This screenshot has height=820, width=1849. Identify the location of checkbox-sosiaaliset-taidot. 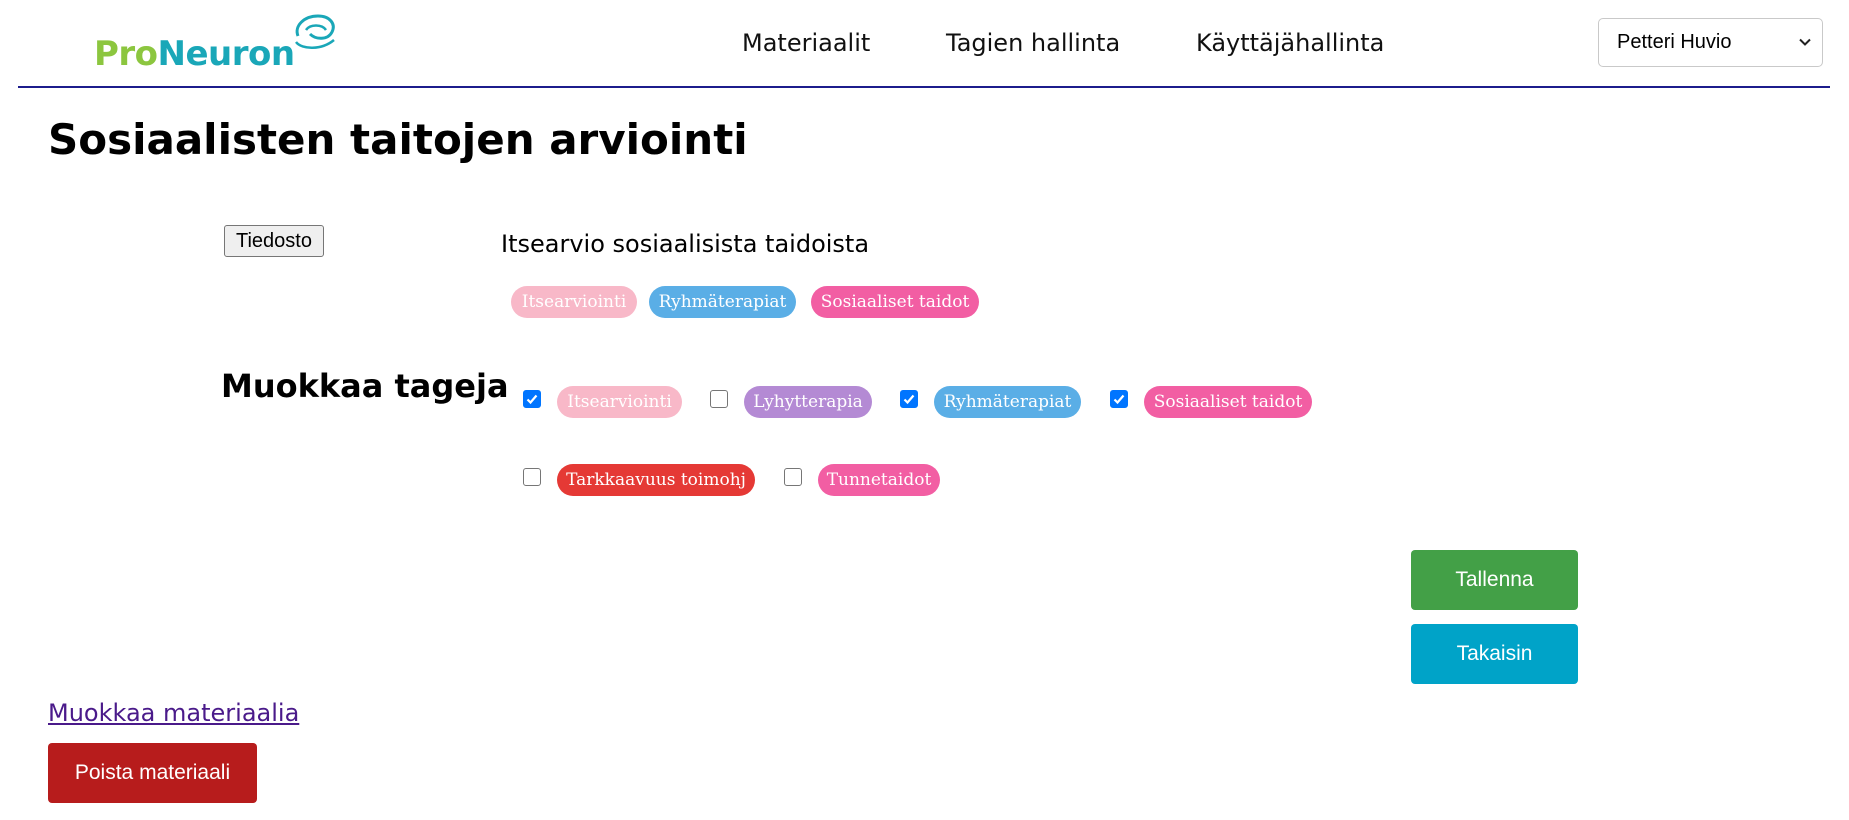
(1119, 399).